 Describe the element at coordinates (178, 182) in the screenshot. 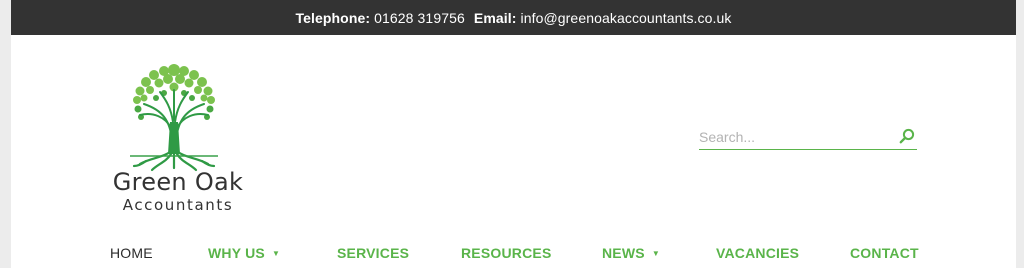

I see `logo-wordmark: Green Oak` at that location.